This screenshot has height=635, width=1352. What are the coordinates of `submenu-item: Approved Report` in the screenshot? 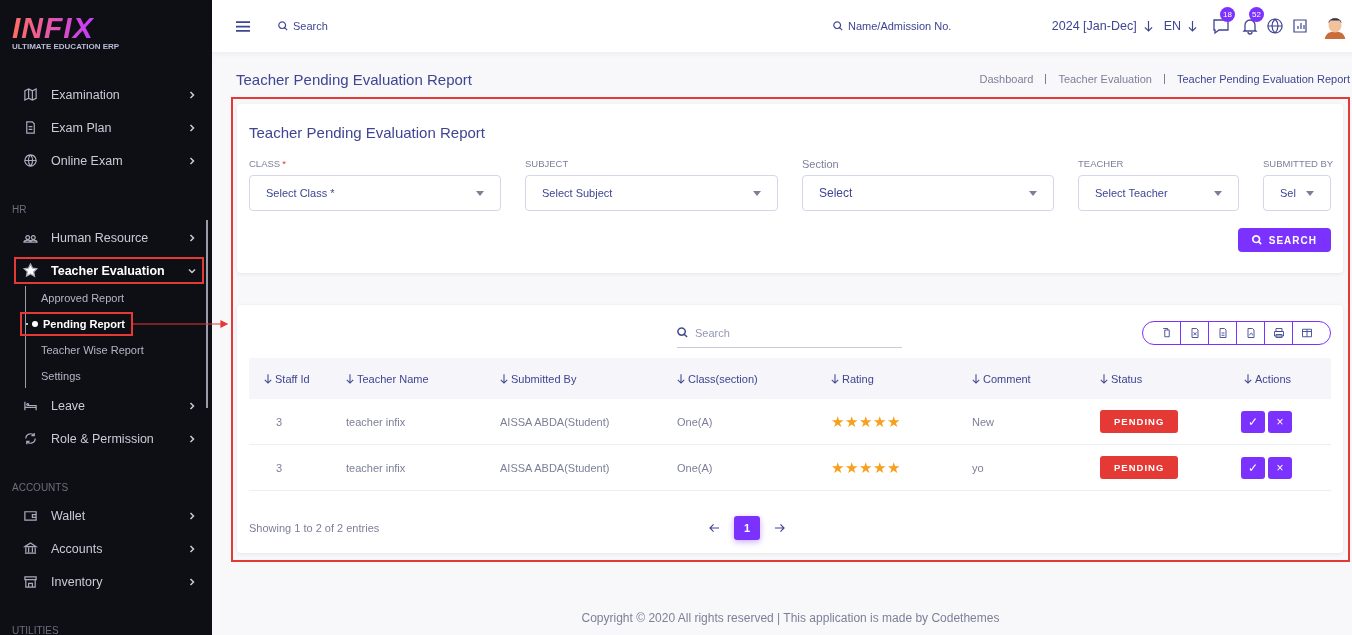 It's located at (76, 298).